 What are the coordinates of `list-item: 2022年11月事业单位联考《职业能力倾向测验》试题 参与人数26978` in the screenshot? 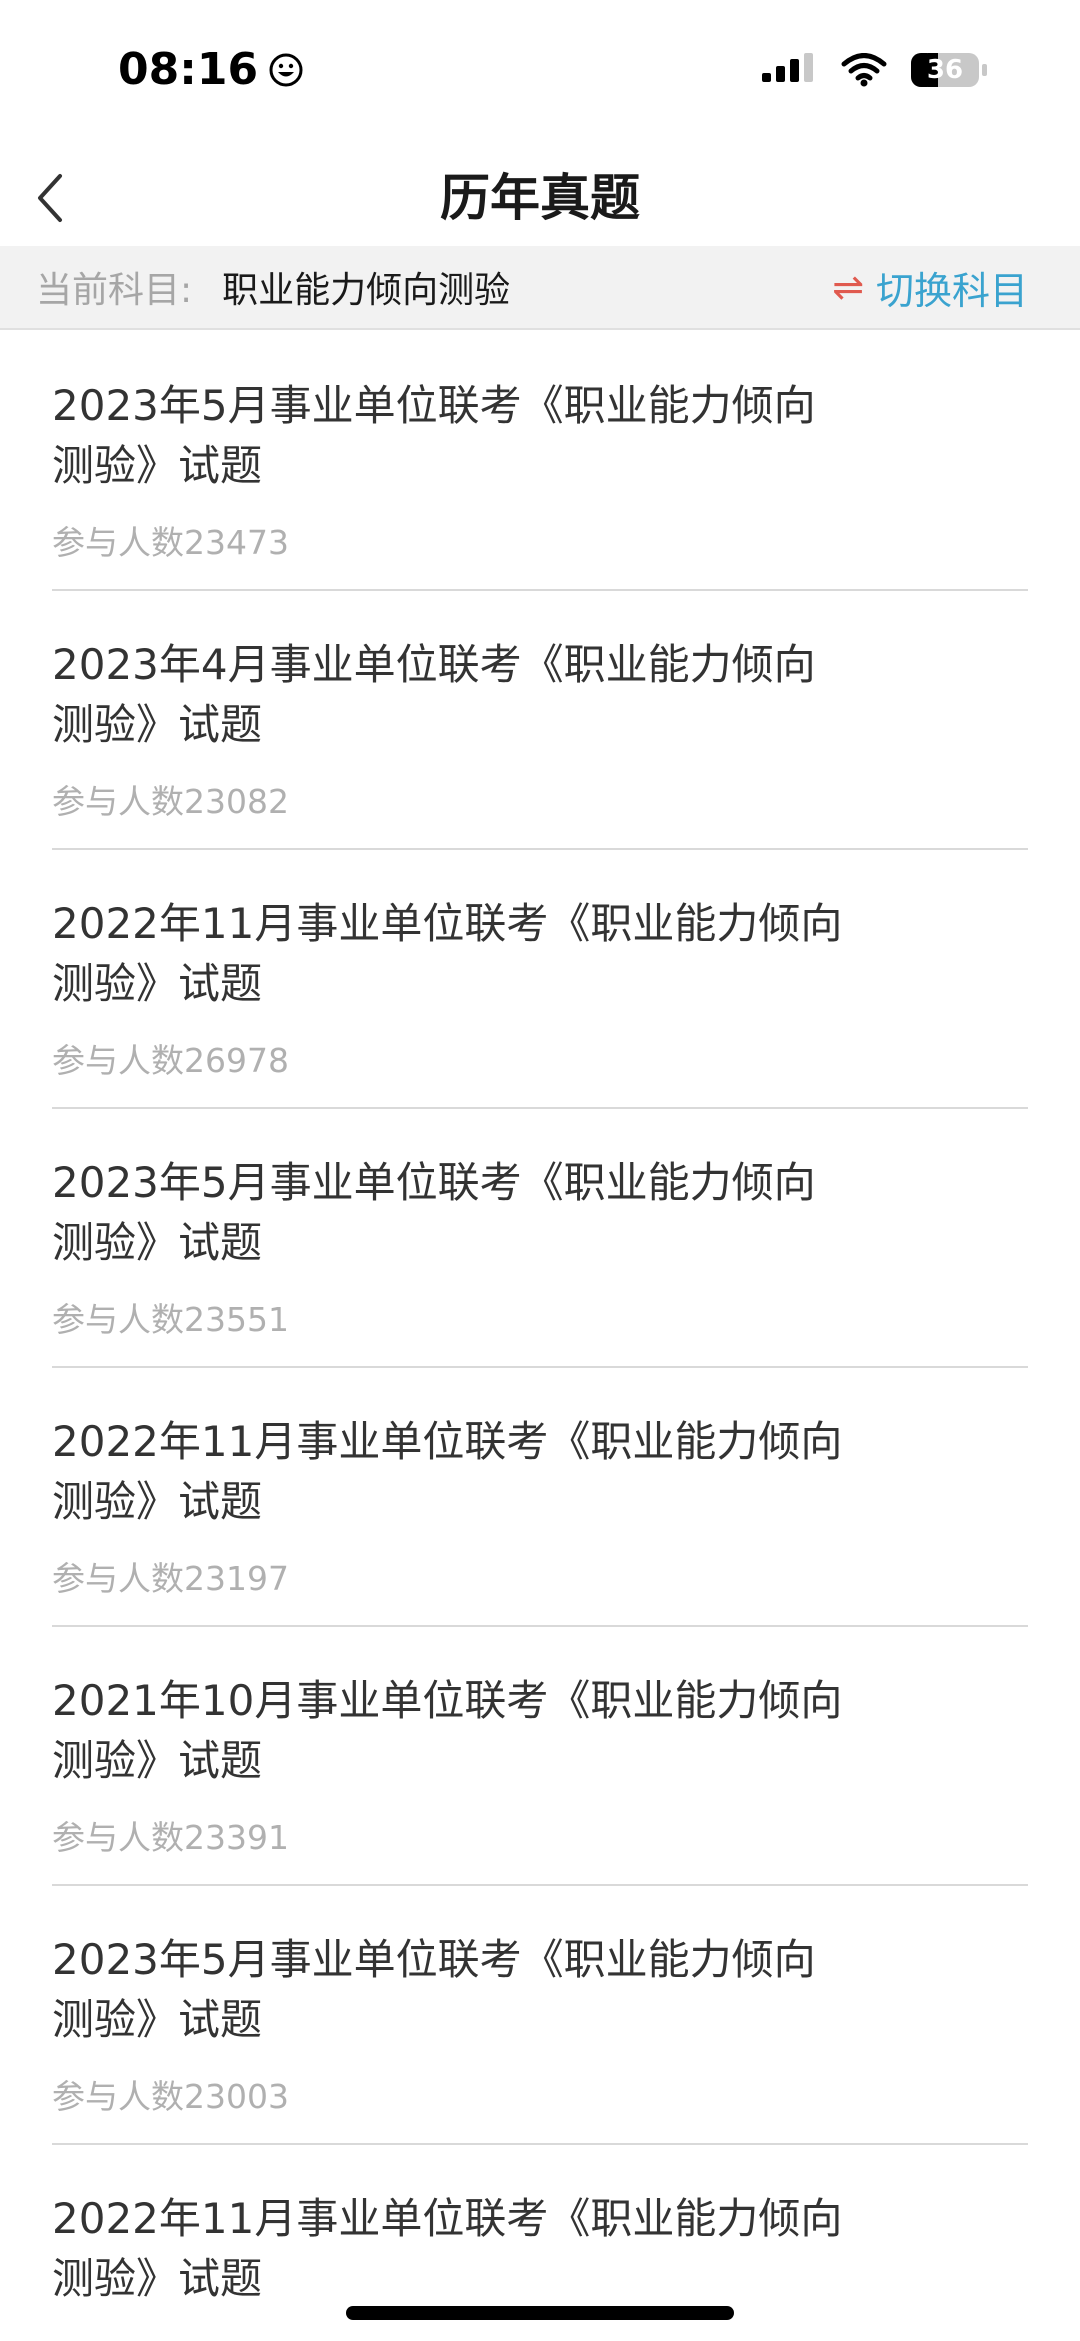 It's located at (540, 979).